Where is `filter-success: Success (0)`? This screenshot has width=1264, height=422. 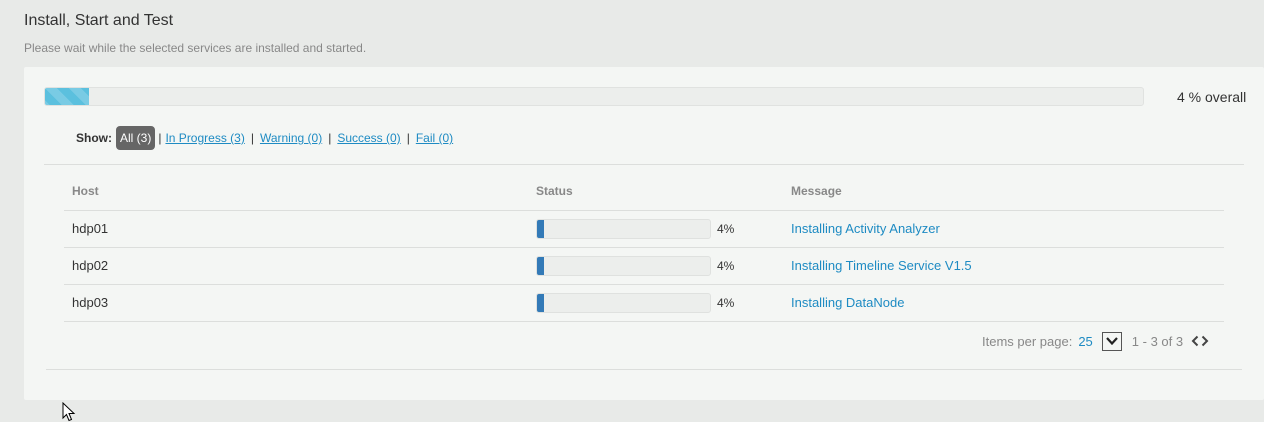 filter-success: Success (0) is located at coordinates (368, 138).